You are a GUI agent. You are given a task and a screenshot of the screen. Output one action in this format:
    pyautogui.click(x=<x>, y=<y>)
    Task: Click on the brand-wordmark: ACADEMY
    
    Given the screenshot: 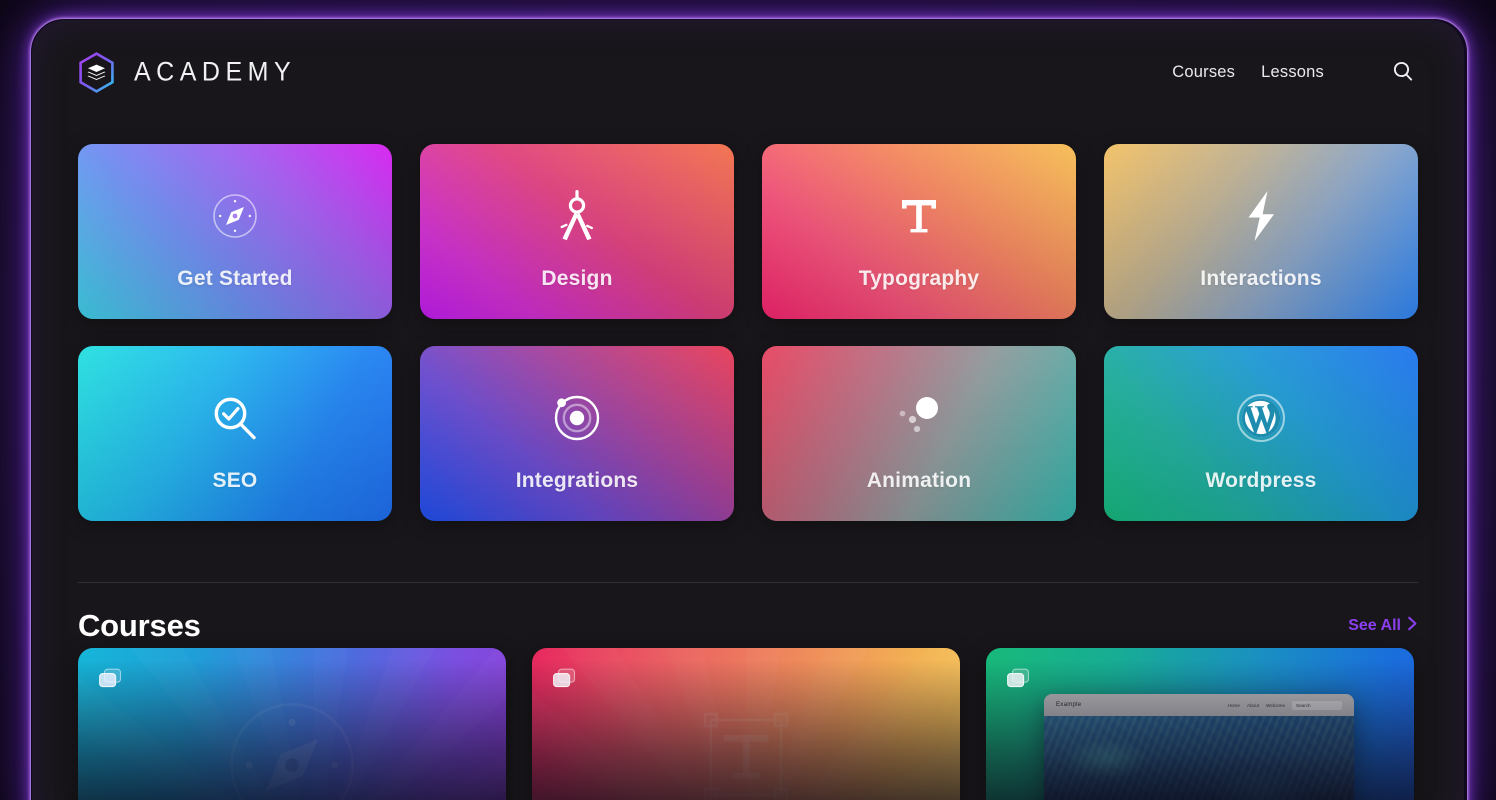 What is the action you would take?
    pyautogui.click(x=215, y=72)
    